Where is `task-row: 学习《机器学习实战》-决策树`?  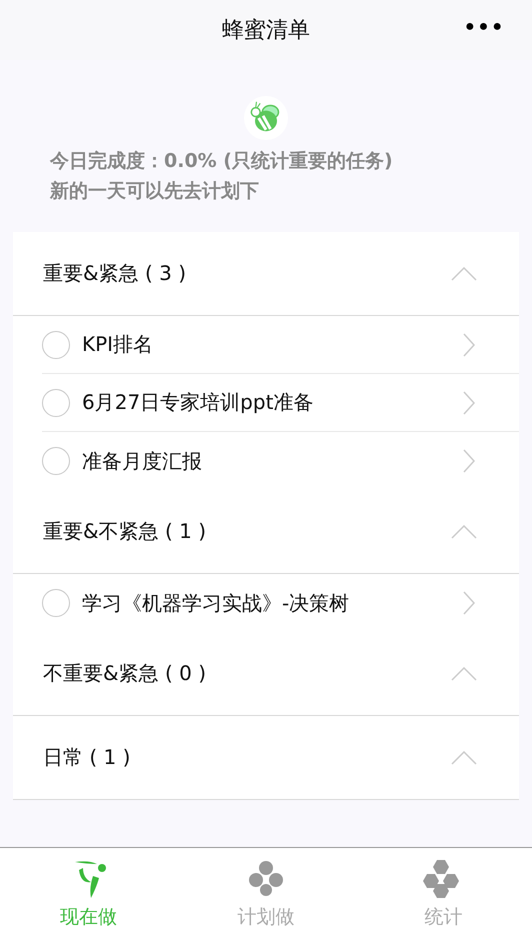
task-row: 学习《机器学习实战》-决策树 is located at coordinates (280, 603).